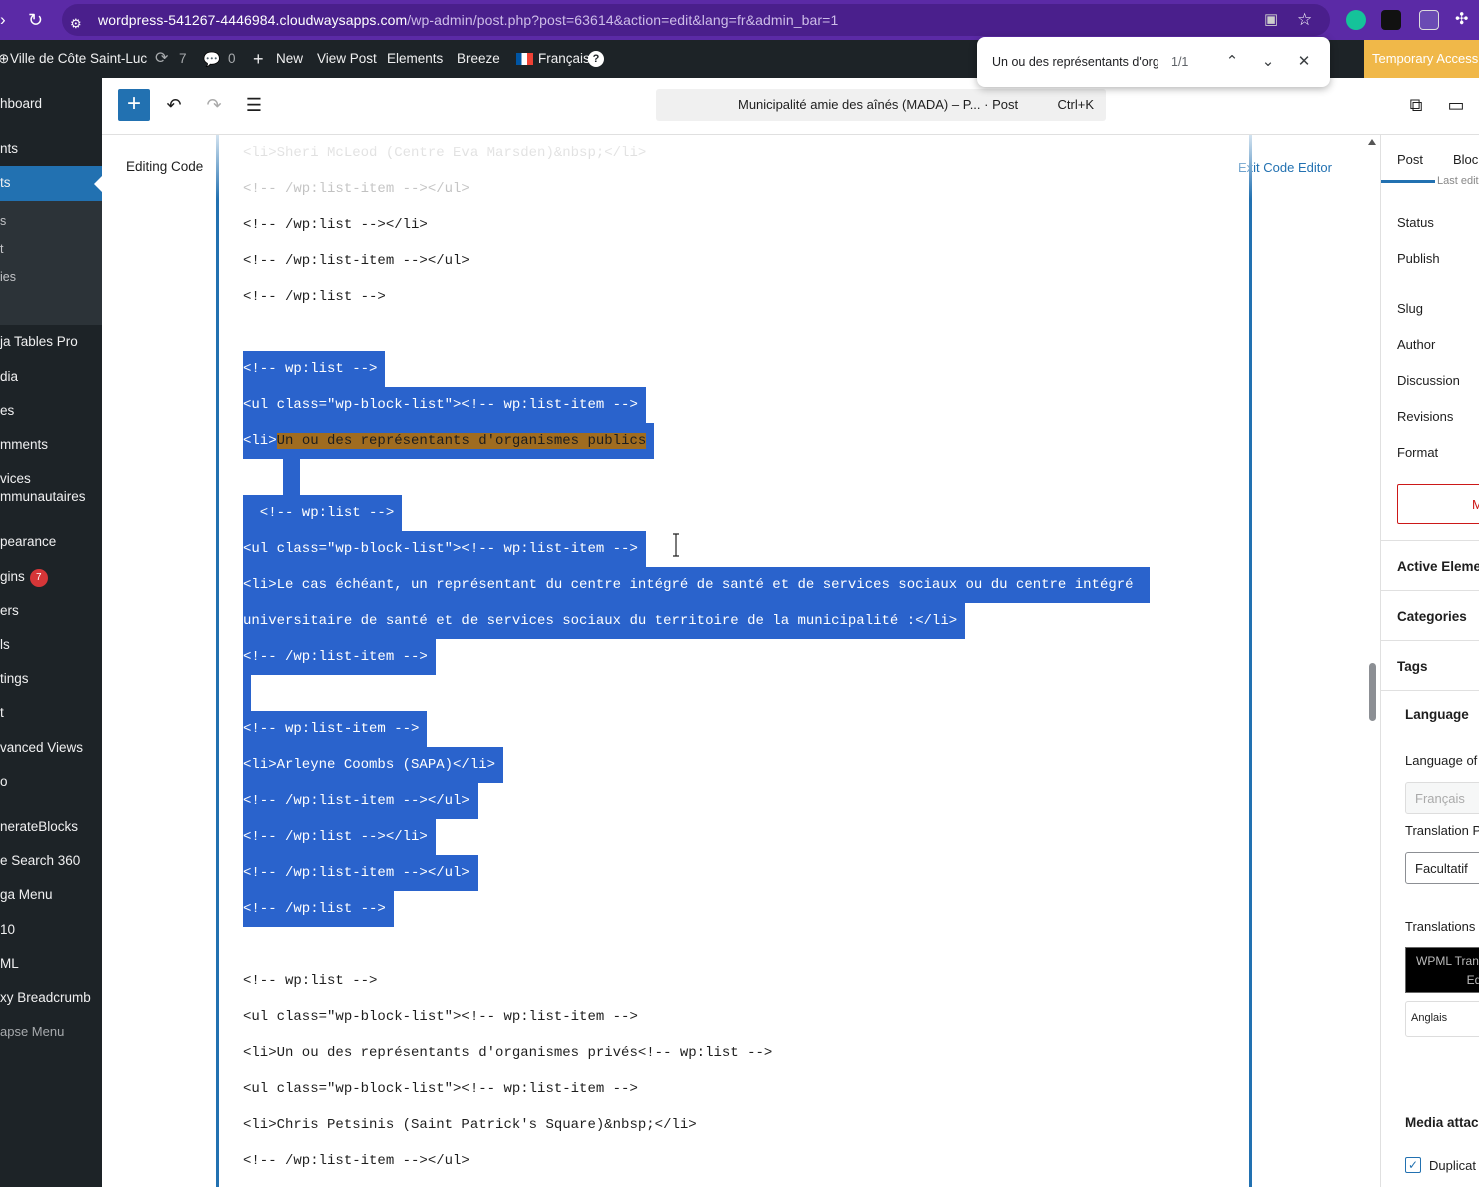  What do you see at coordinates (28, 541) in the screenshot?
I see `sidebar-item-appearance: pearance` at bounding box center [28, 541].